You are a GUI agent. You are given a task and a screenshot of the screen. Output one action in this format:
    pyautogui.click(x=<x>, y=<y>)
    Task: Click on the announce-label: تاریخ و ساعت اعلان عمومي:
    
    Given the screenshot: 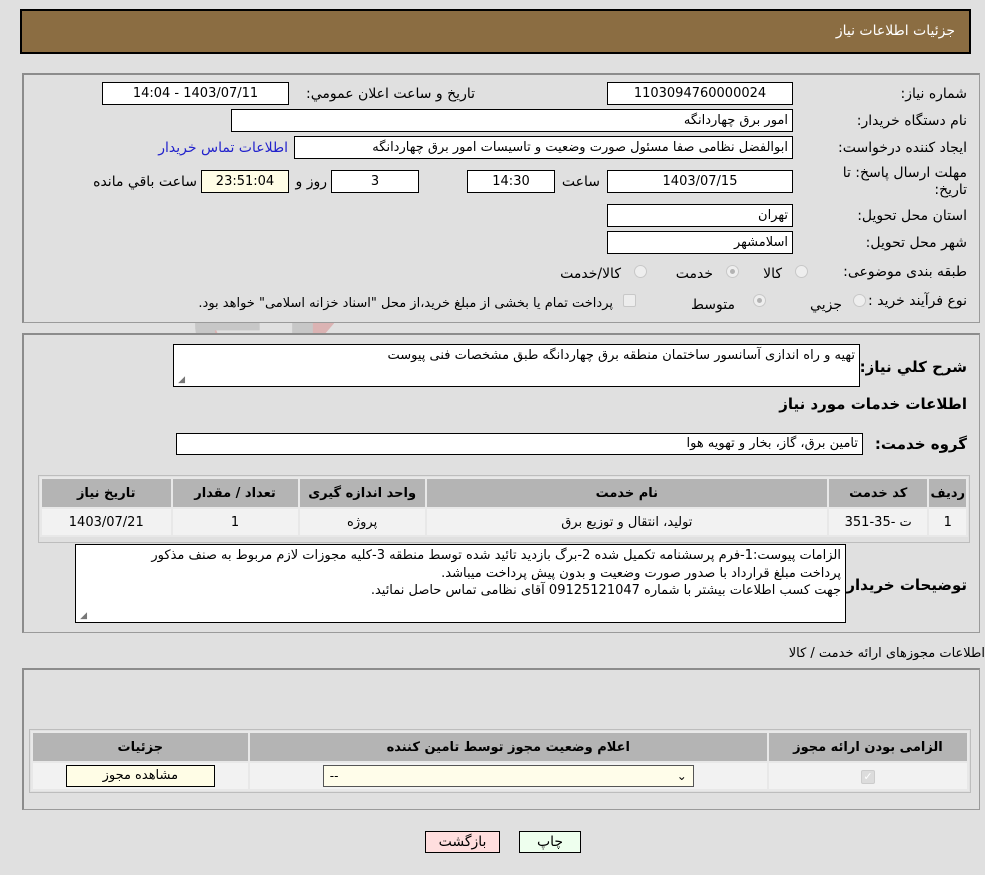 What is the action you would take?
    pyautogui.click(x=390, y=94)
    